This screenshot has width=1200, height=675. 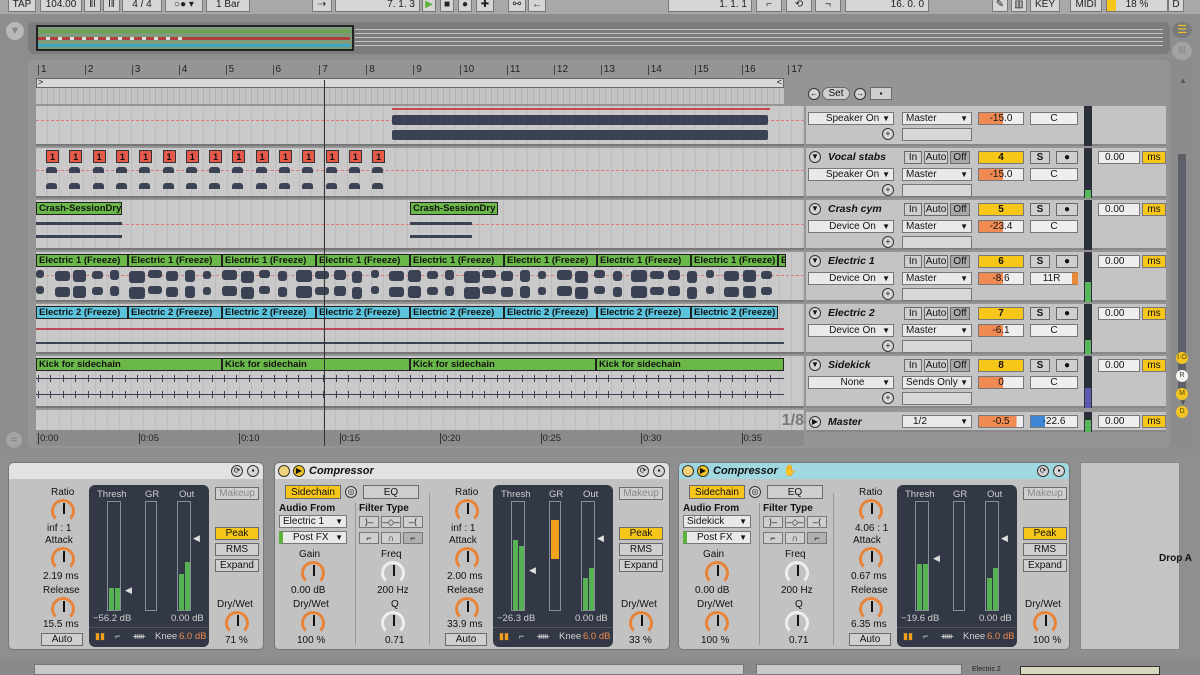 I want to click on drywet-knob, so click(x=1045, y=623).